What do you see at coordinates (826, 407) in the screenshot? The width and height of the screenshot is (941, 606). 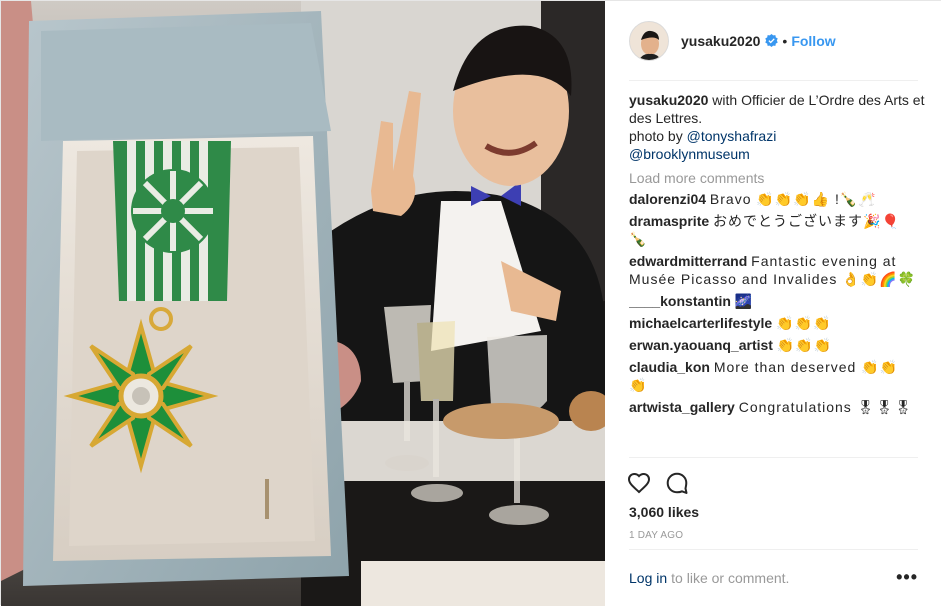 I see `comment-text: Congratulations 🎖🎖🎖` at bounding box center [826, 407].